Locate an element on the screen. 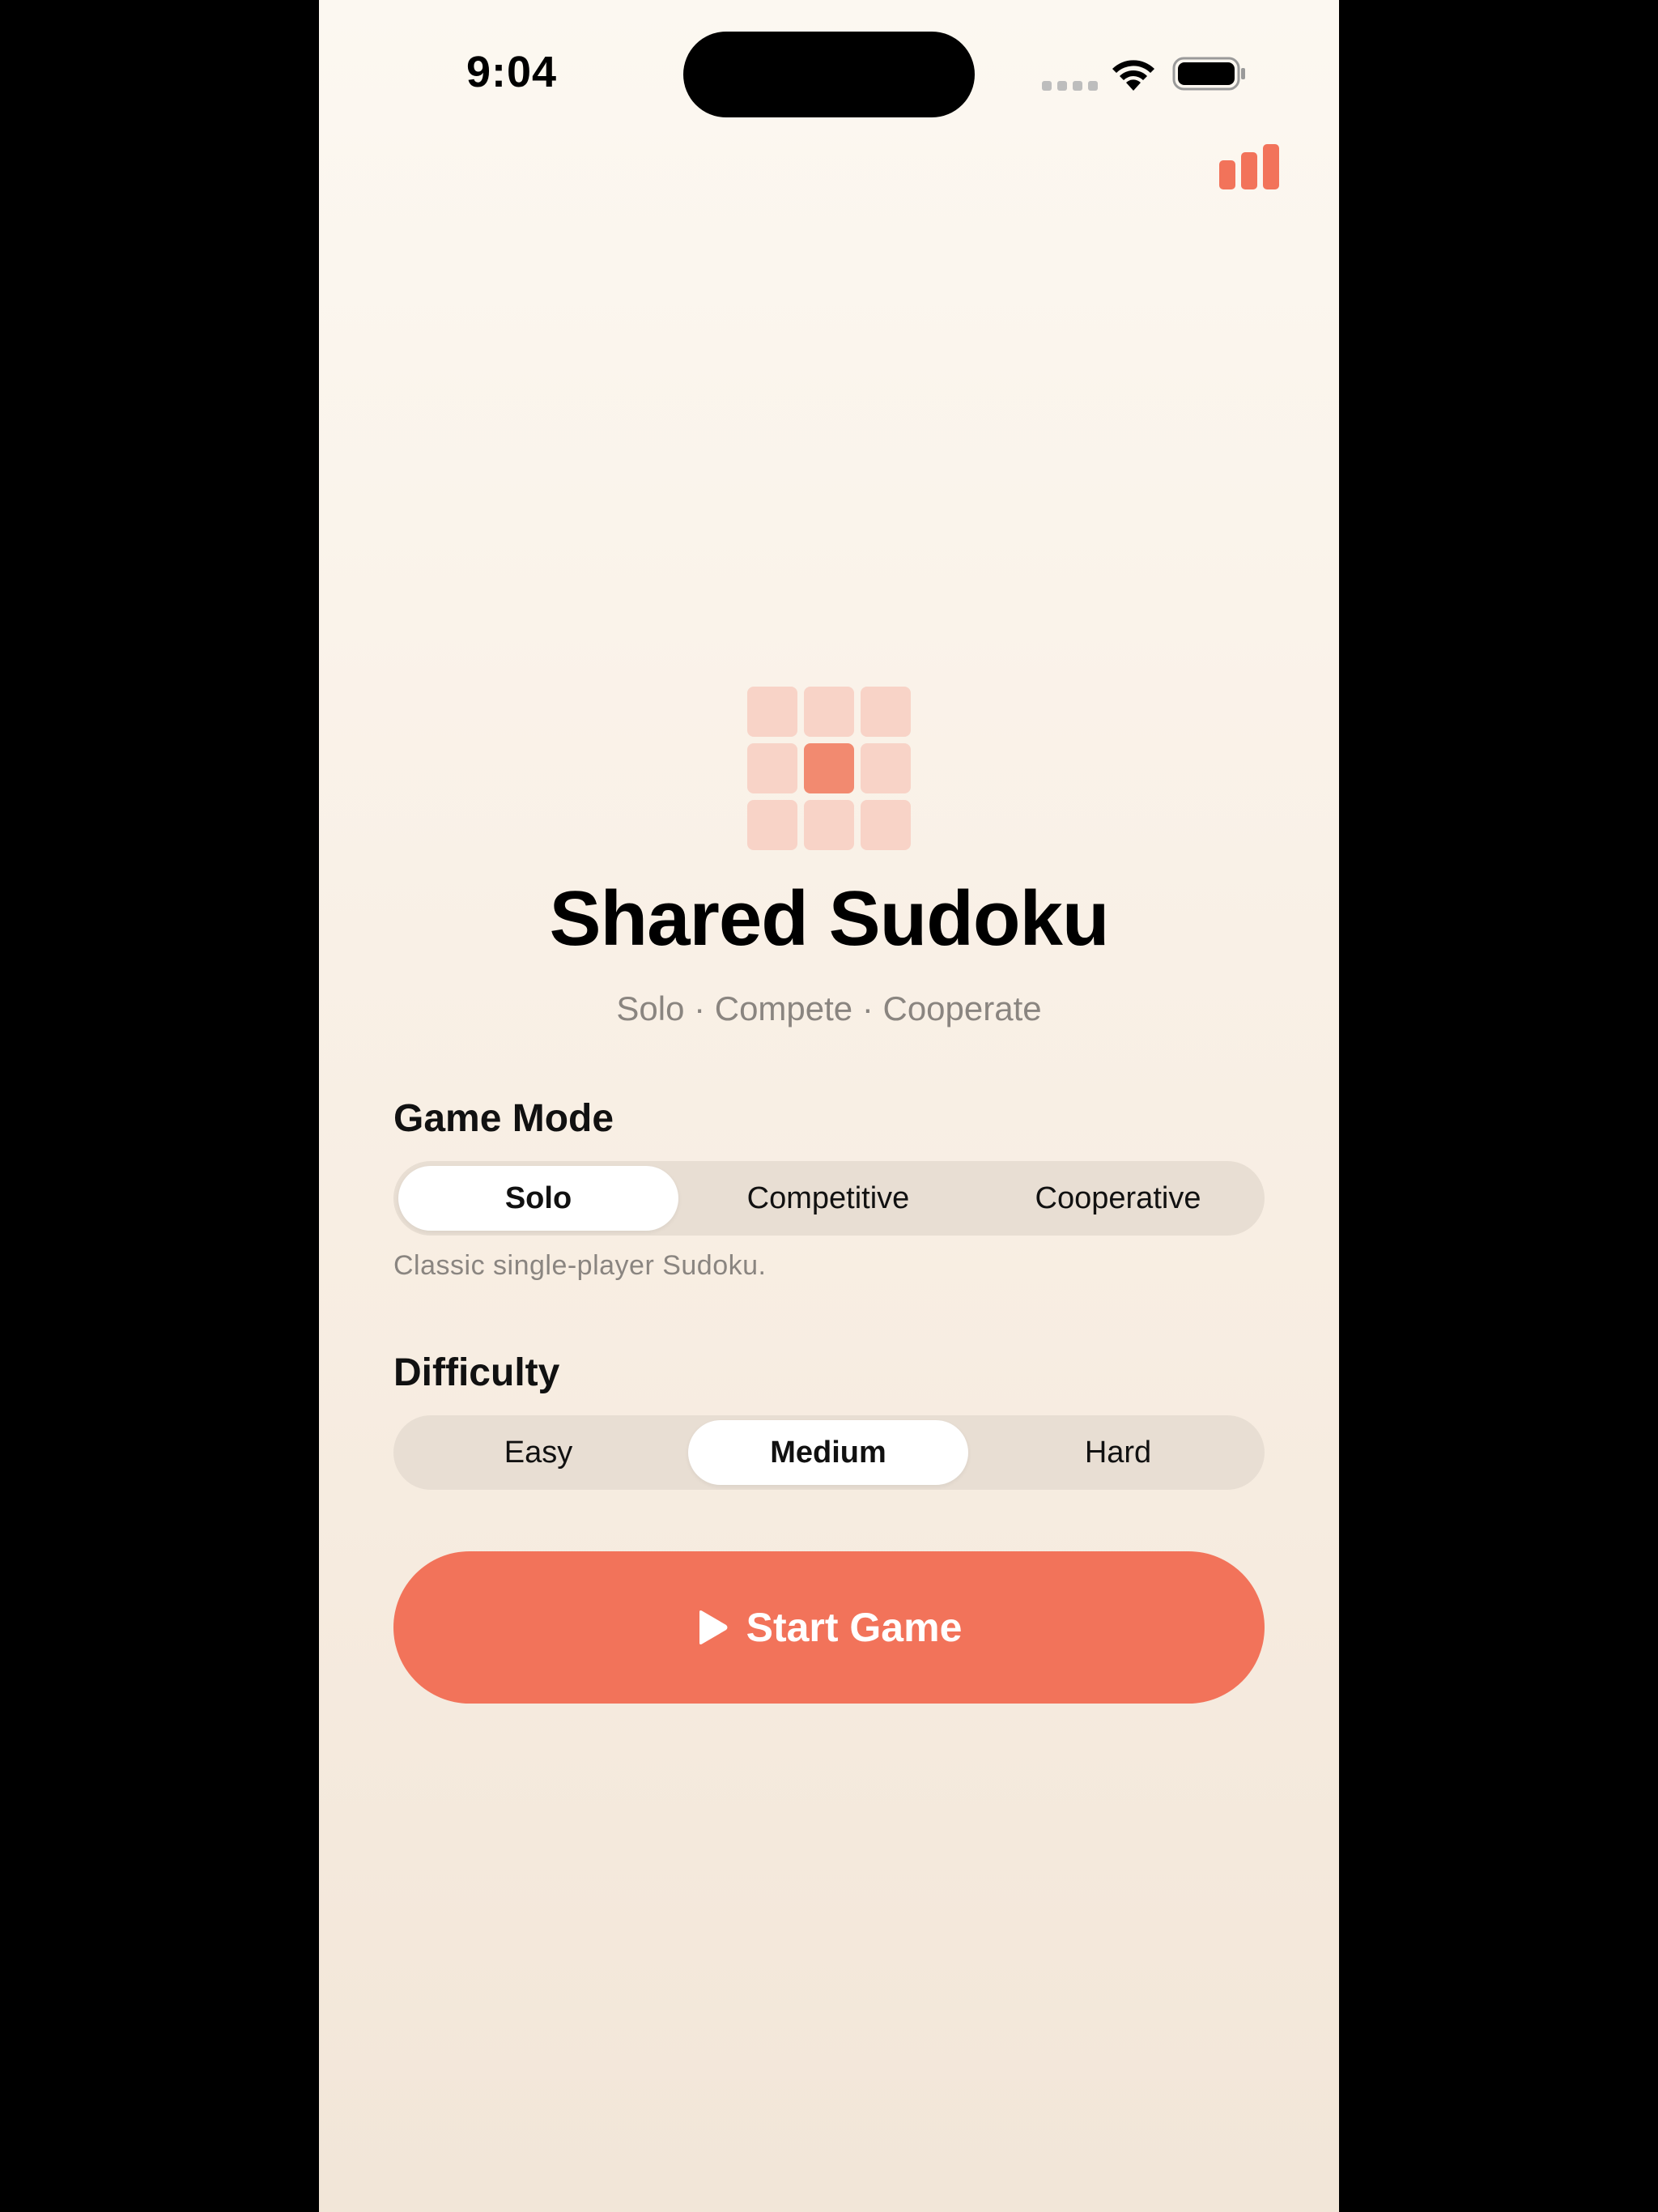 The width and height of the screenshot is (1658, 2212). battery-icon is located at coordinates (1208, 74).